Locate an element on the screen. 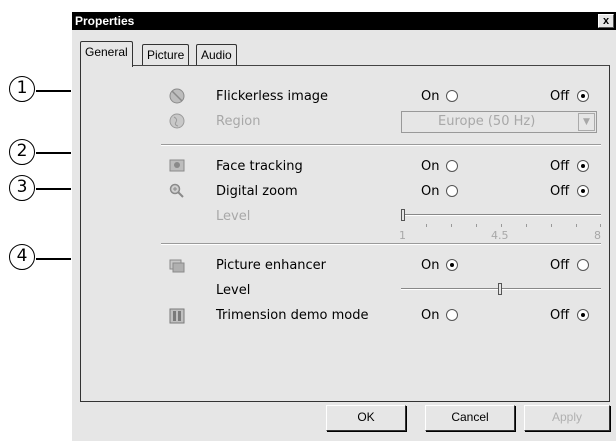  trimension-off-radio is located at coordinates (583, 315).